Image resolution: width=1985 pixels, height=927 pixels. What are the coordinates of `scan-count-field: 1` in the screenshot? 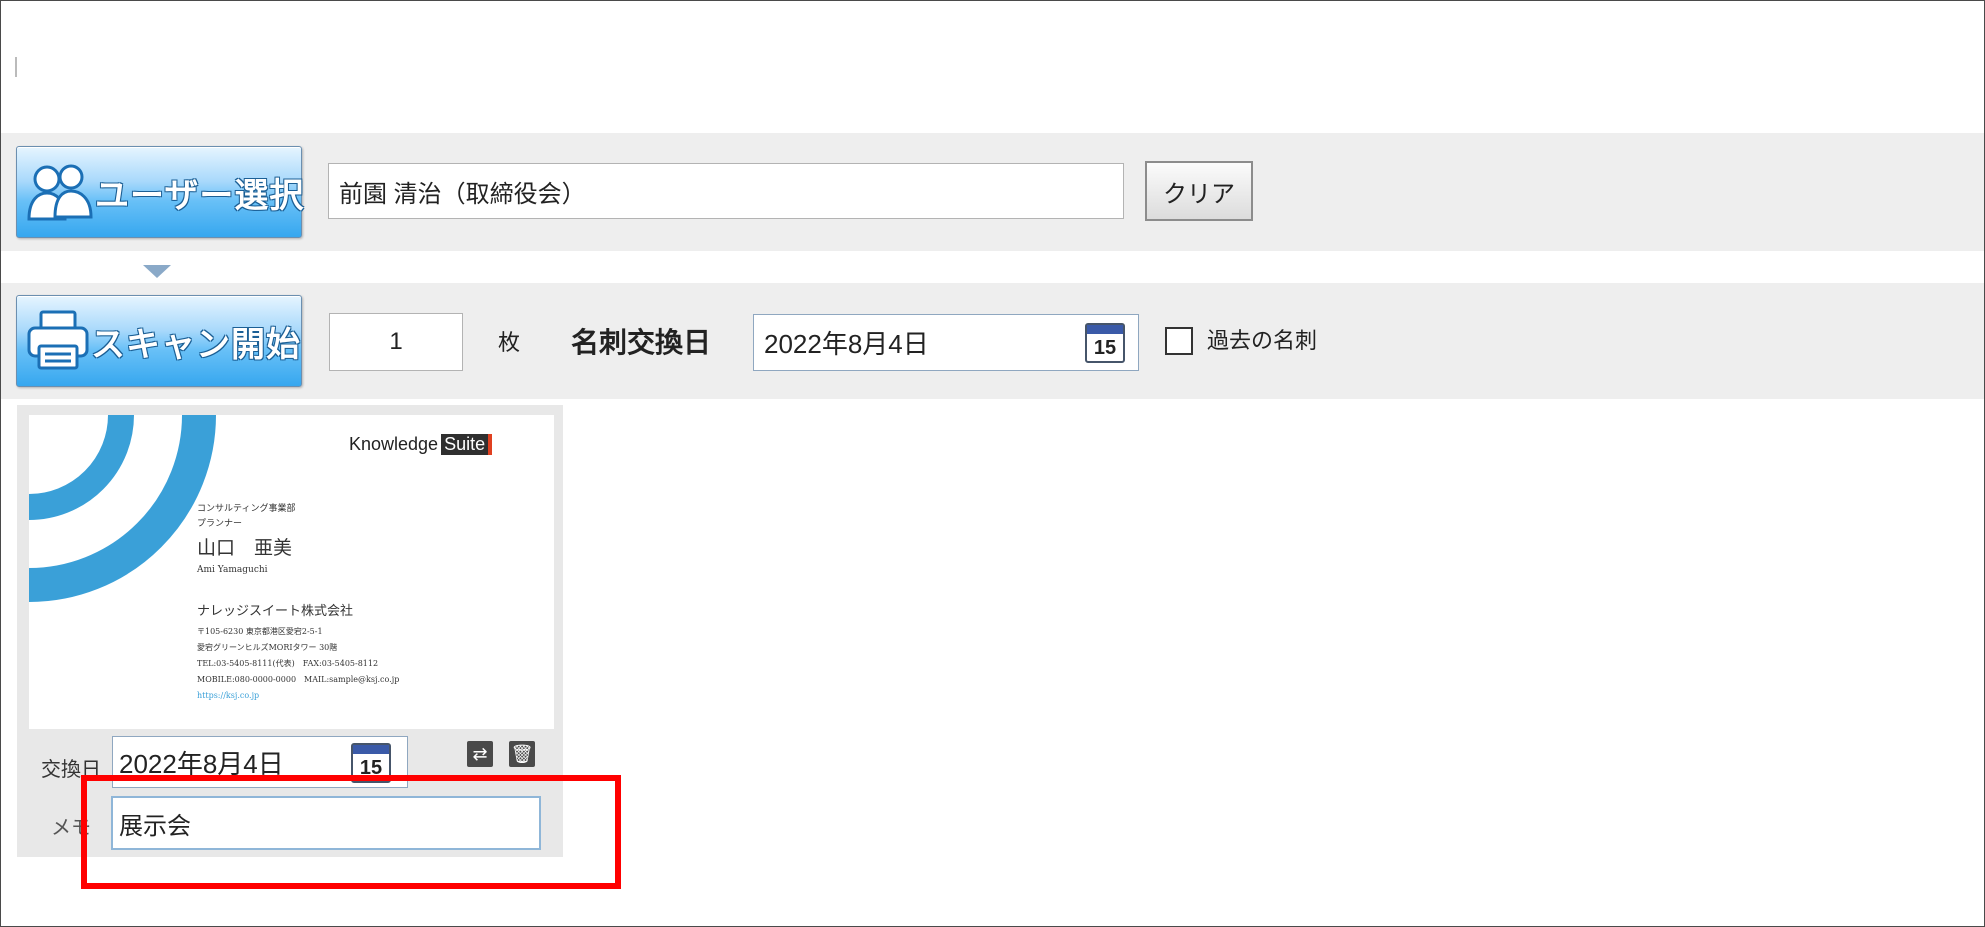 It's located at (396, 342).